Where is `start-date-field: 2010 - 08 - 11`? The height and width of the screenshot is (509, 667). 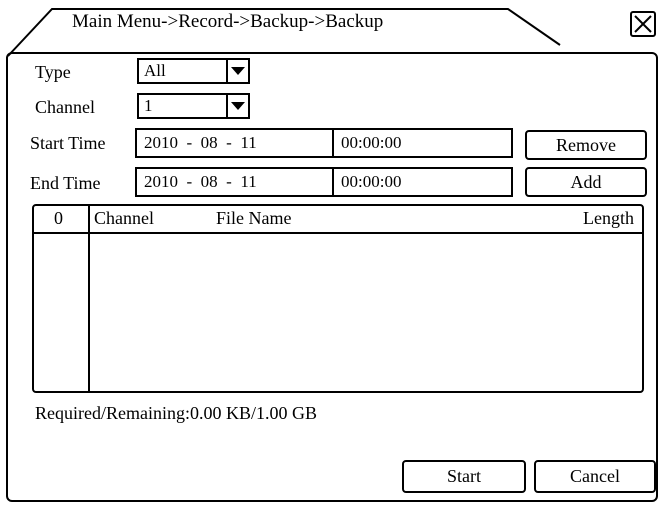 start-date-field: 2010 - 08 - 11 is located at coordinates (234, 143).